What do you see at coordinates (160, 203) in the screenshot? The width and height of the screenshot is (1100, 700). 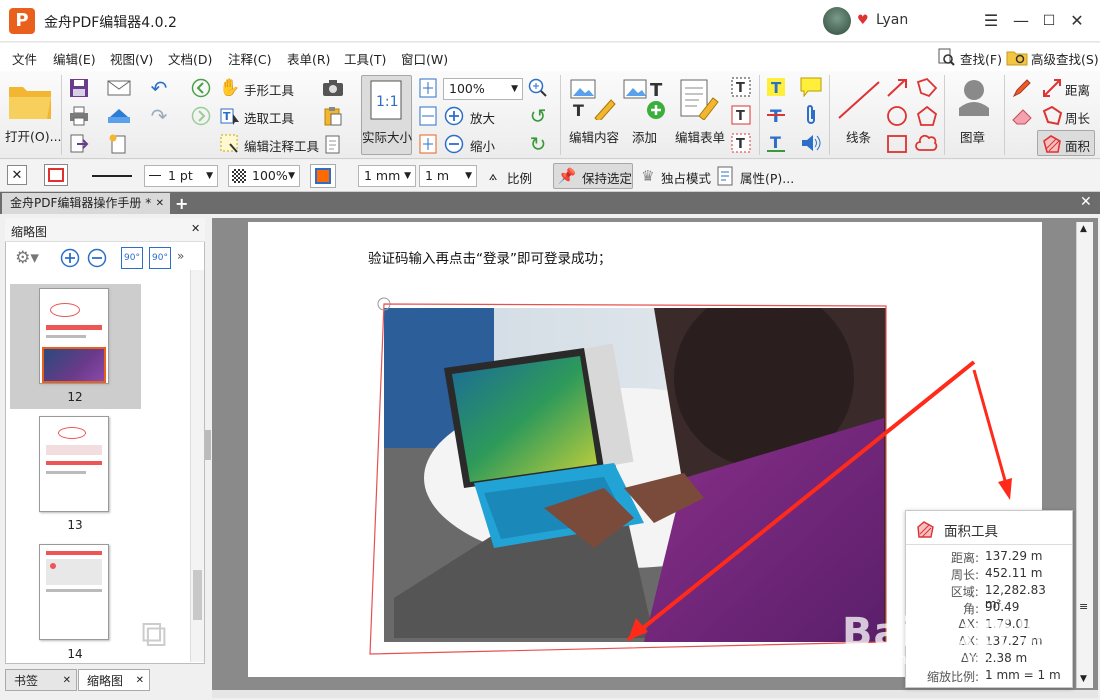 I see `close-tab-icon: ✕` at bounding box center [160, 203].